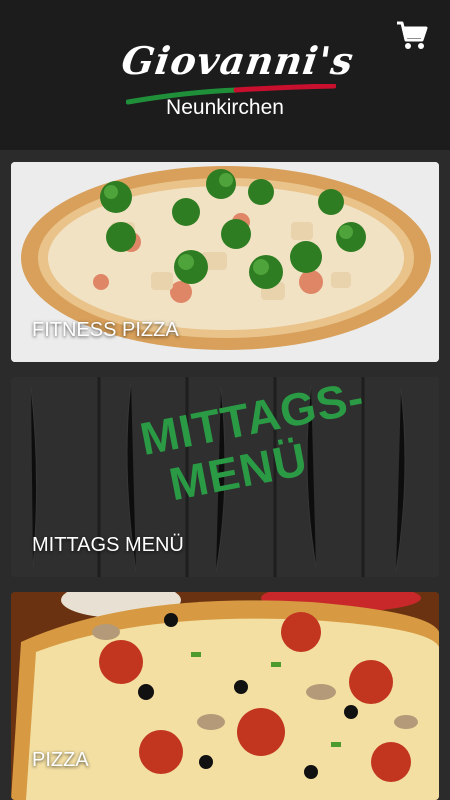 The image size is (450, 800). I want to click on category-label-pizza: PIZZA, so click(60, 760).